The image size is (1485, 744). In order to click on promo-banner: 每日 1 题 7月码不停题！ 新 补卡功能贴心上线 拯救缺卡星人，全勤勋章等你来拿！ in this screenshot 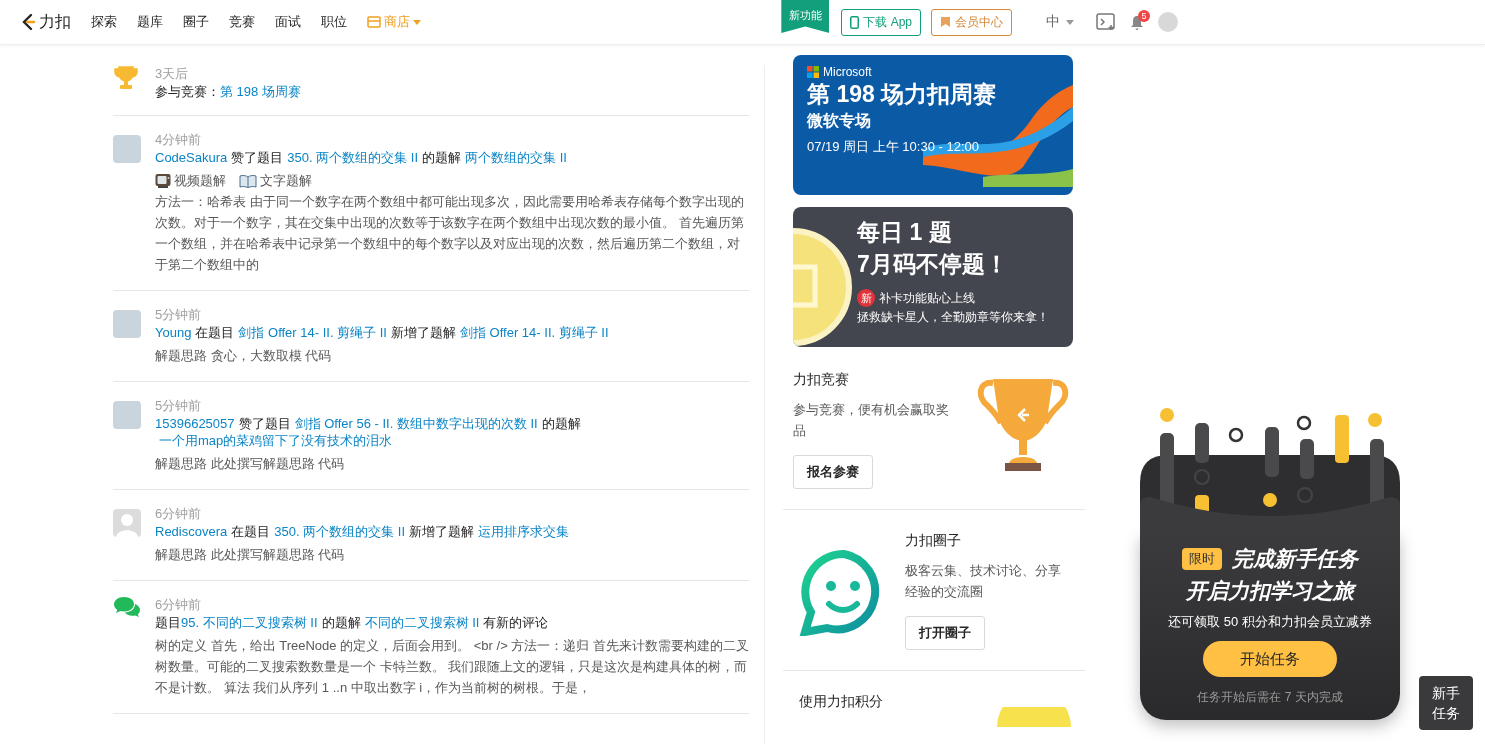, I will do `click(933, 277)`.